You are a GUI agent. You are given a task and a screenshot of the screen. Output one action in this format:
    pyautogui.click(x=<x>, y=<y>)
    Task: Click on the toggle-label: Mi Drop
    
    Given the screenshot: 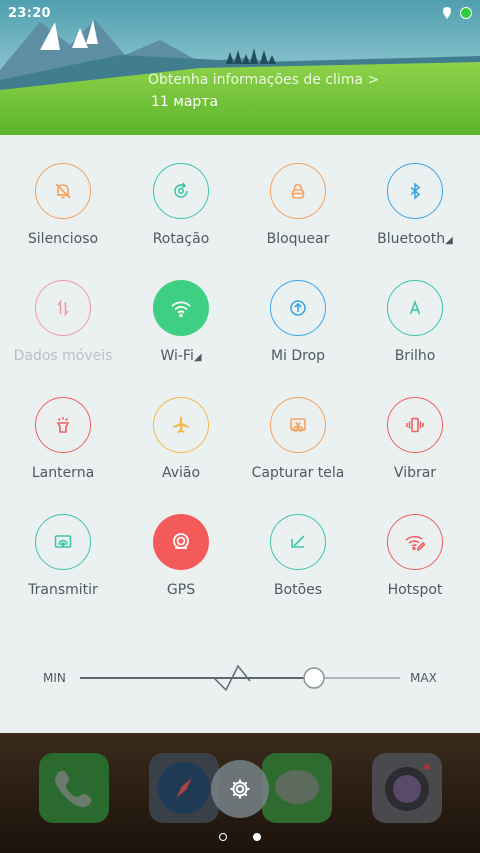 What is the action you would take?
    pyautogui.click(x=298, y=356)
    